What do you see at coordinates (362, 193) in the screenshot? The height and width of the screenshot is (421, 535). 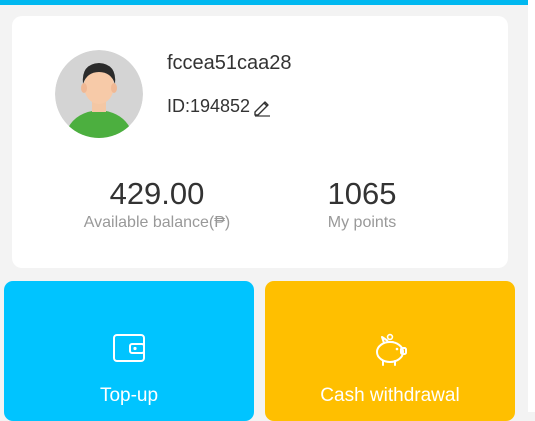 I see `points-value: 1065` at bounding box center [362, 193].